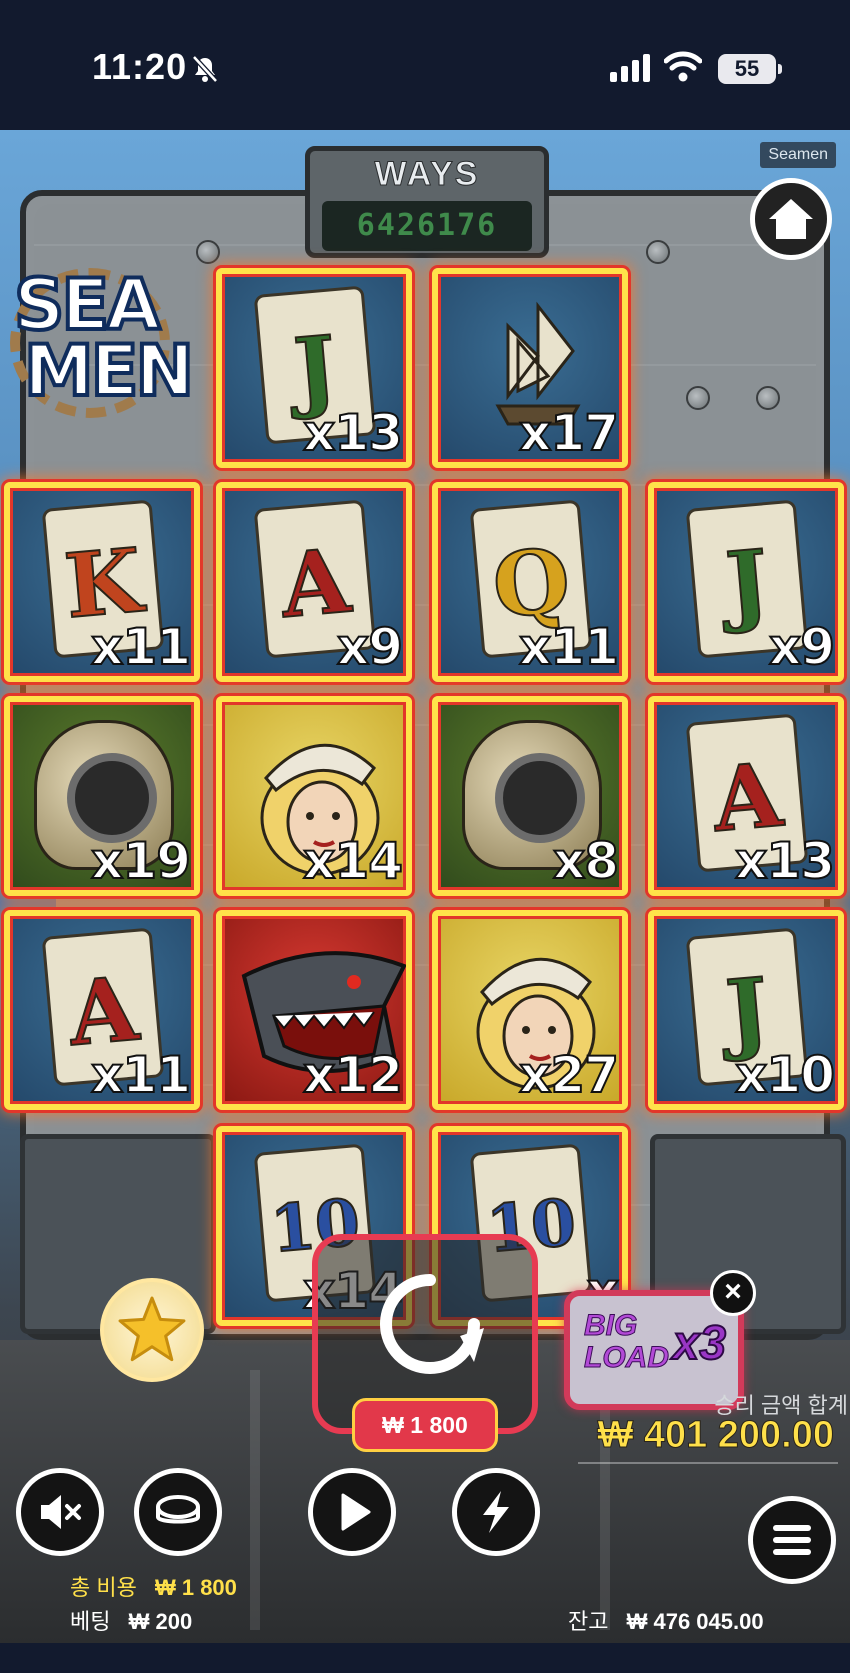 The width and height of the screenshot is (850, 1673). I want to click on status-bar: 11:20 55, so click(425, 65).